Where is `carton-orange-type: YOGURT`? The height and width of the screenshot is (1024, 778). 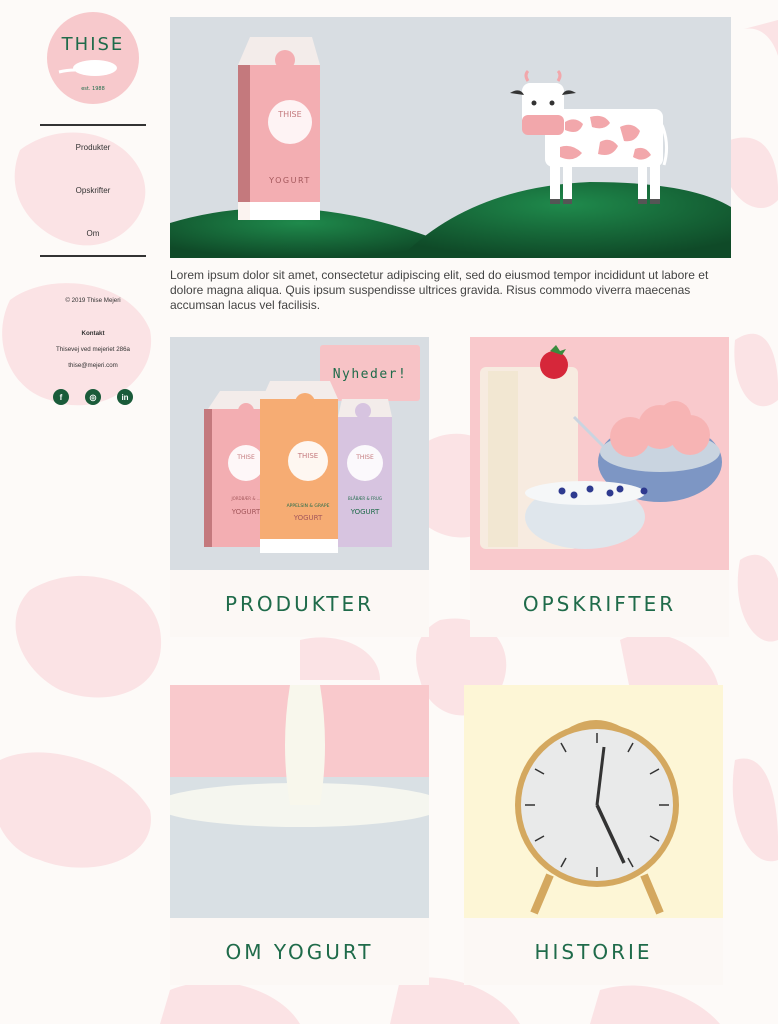
carton-orange-type: YOGURT is located at coordinates (308, 518).